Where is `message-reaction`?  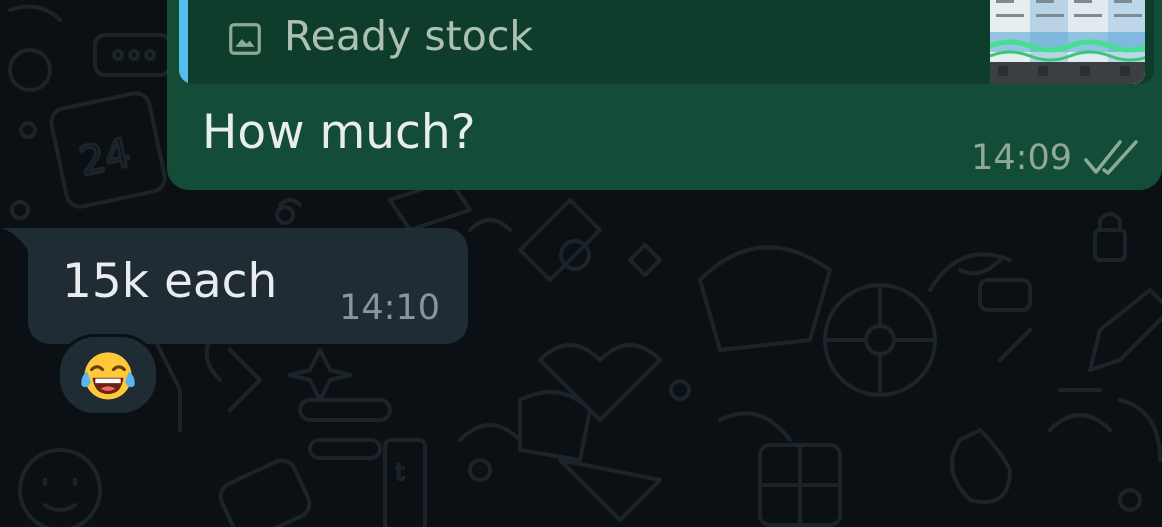 message-reaction is located at coordinates (108, 375).